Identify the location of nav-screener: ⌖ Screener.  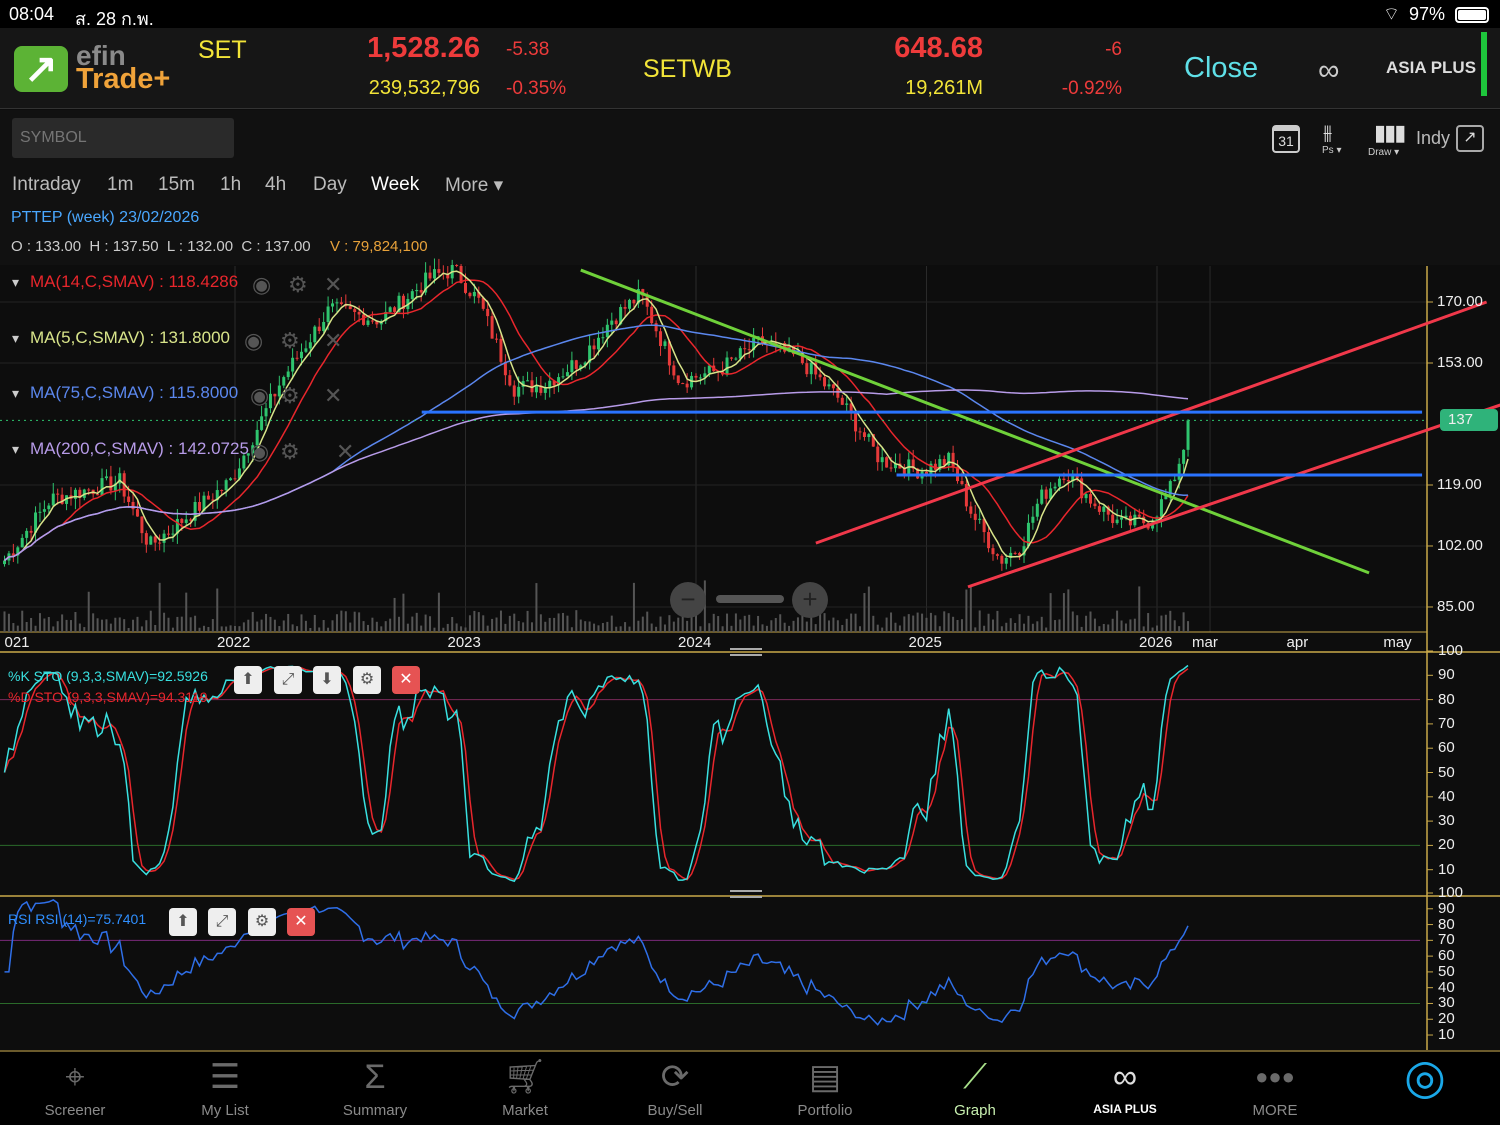
(75, 1088).